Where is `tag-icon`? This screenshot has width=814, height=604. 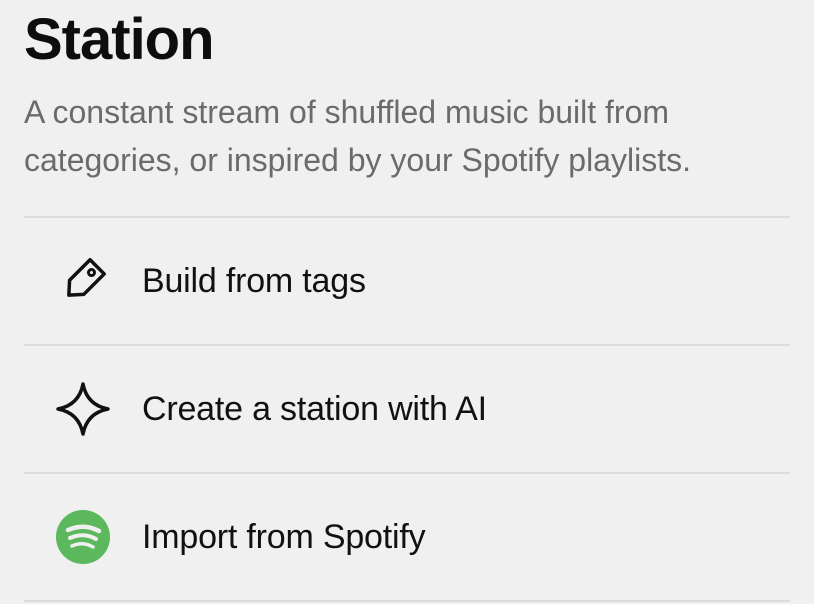
tag-icon is located at coordinates (83, 281).